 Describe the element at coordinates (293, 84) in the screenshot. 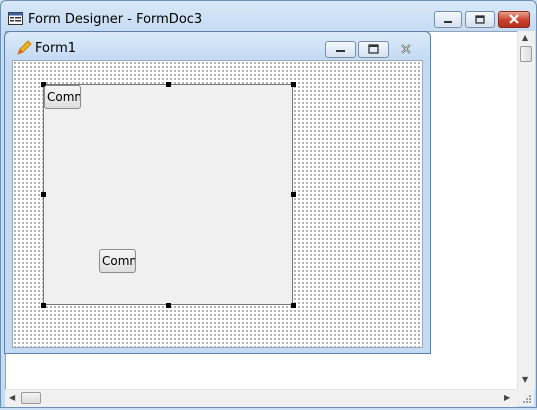

I see `resize-handle-top-right` at that location.